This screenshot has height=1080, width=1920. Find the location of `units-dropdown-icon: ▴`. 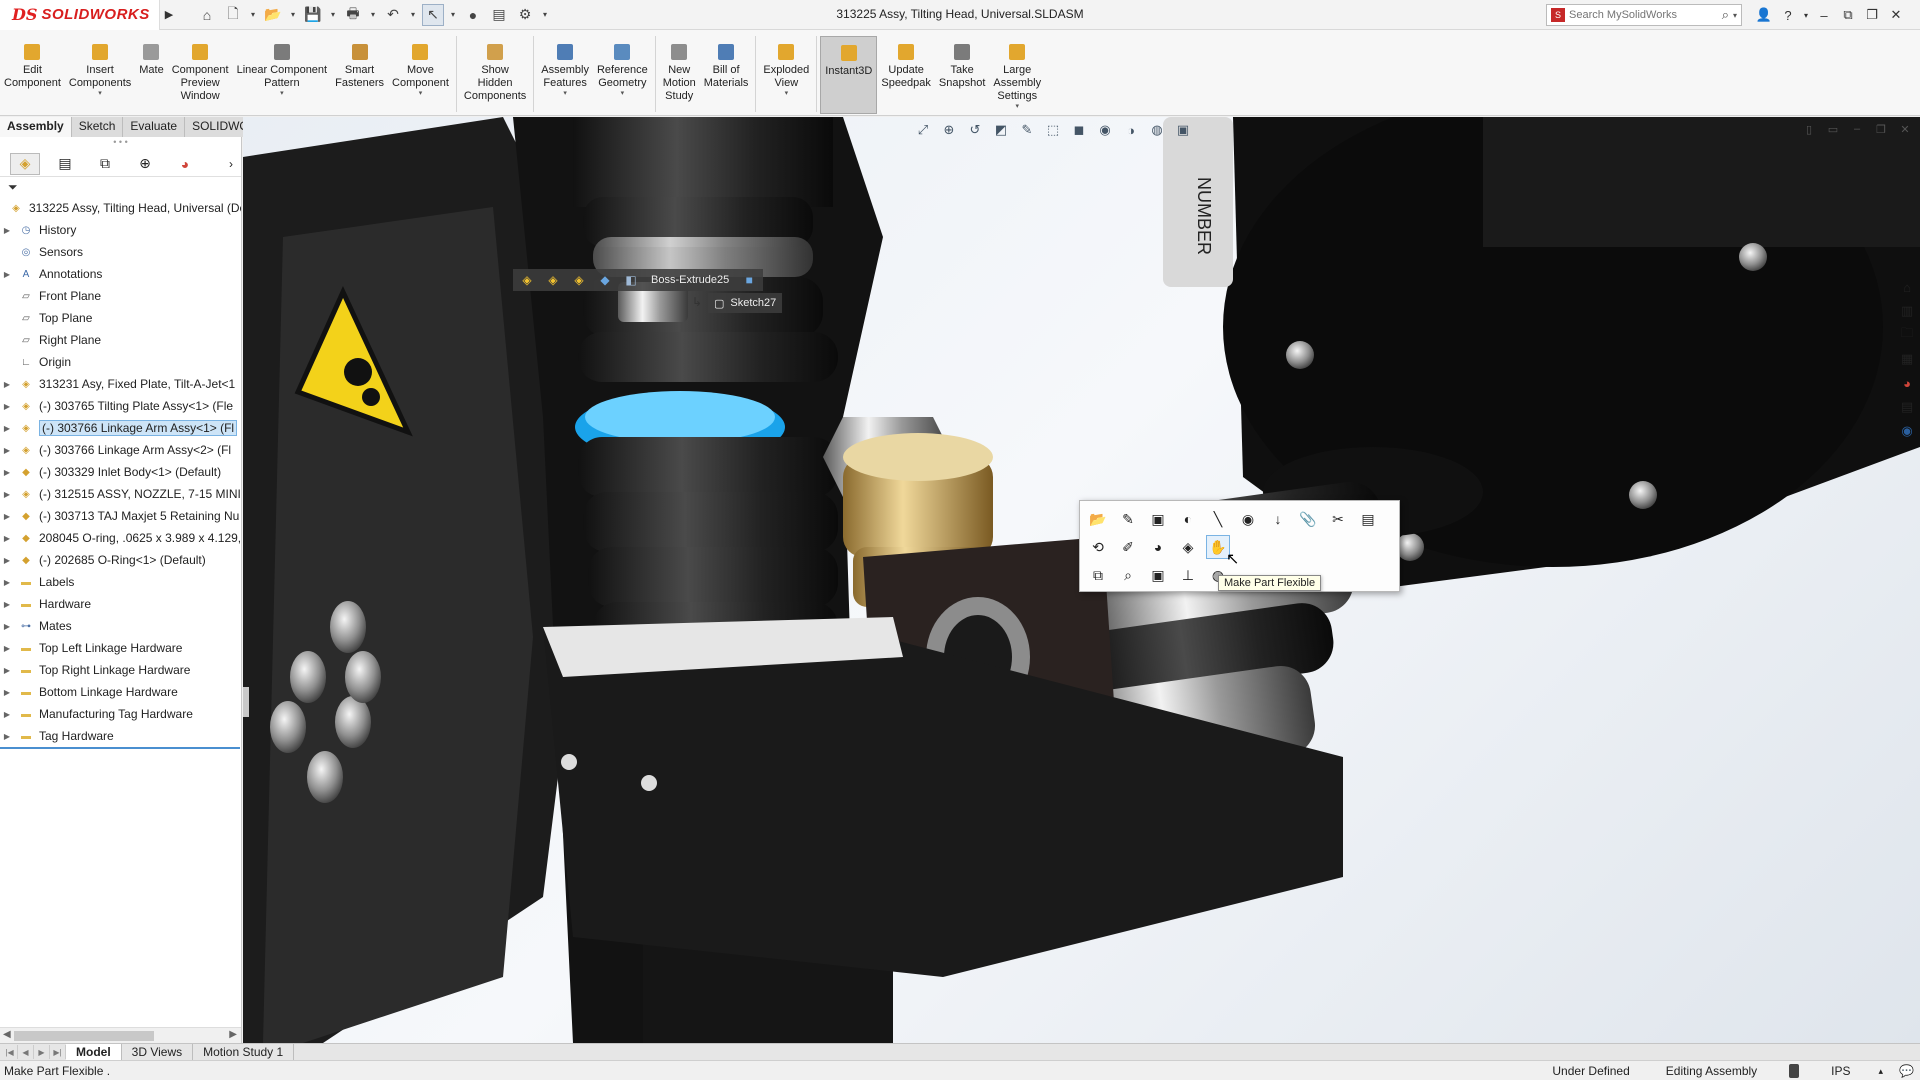

units-dropdown-icon: ▴ is located at coordinates (1881, 1071).